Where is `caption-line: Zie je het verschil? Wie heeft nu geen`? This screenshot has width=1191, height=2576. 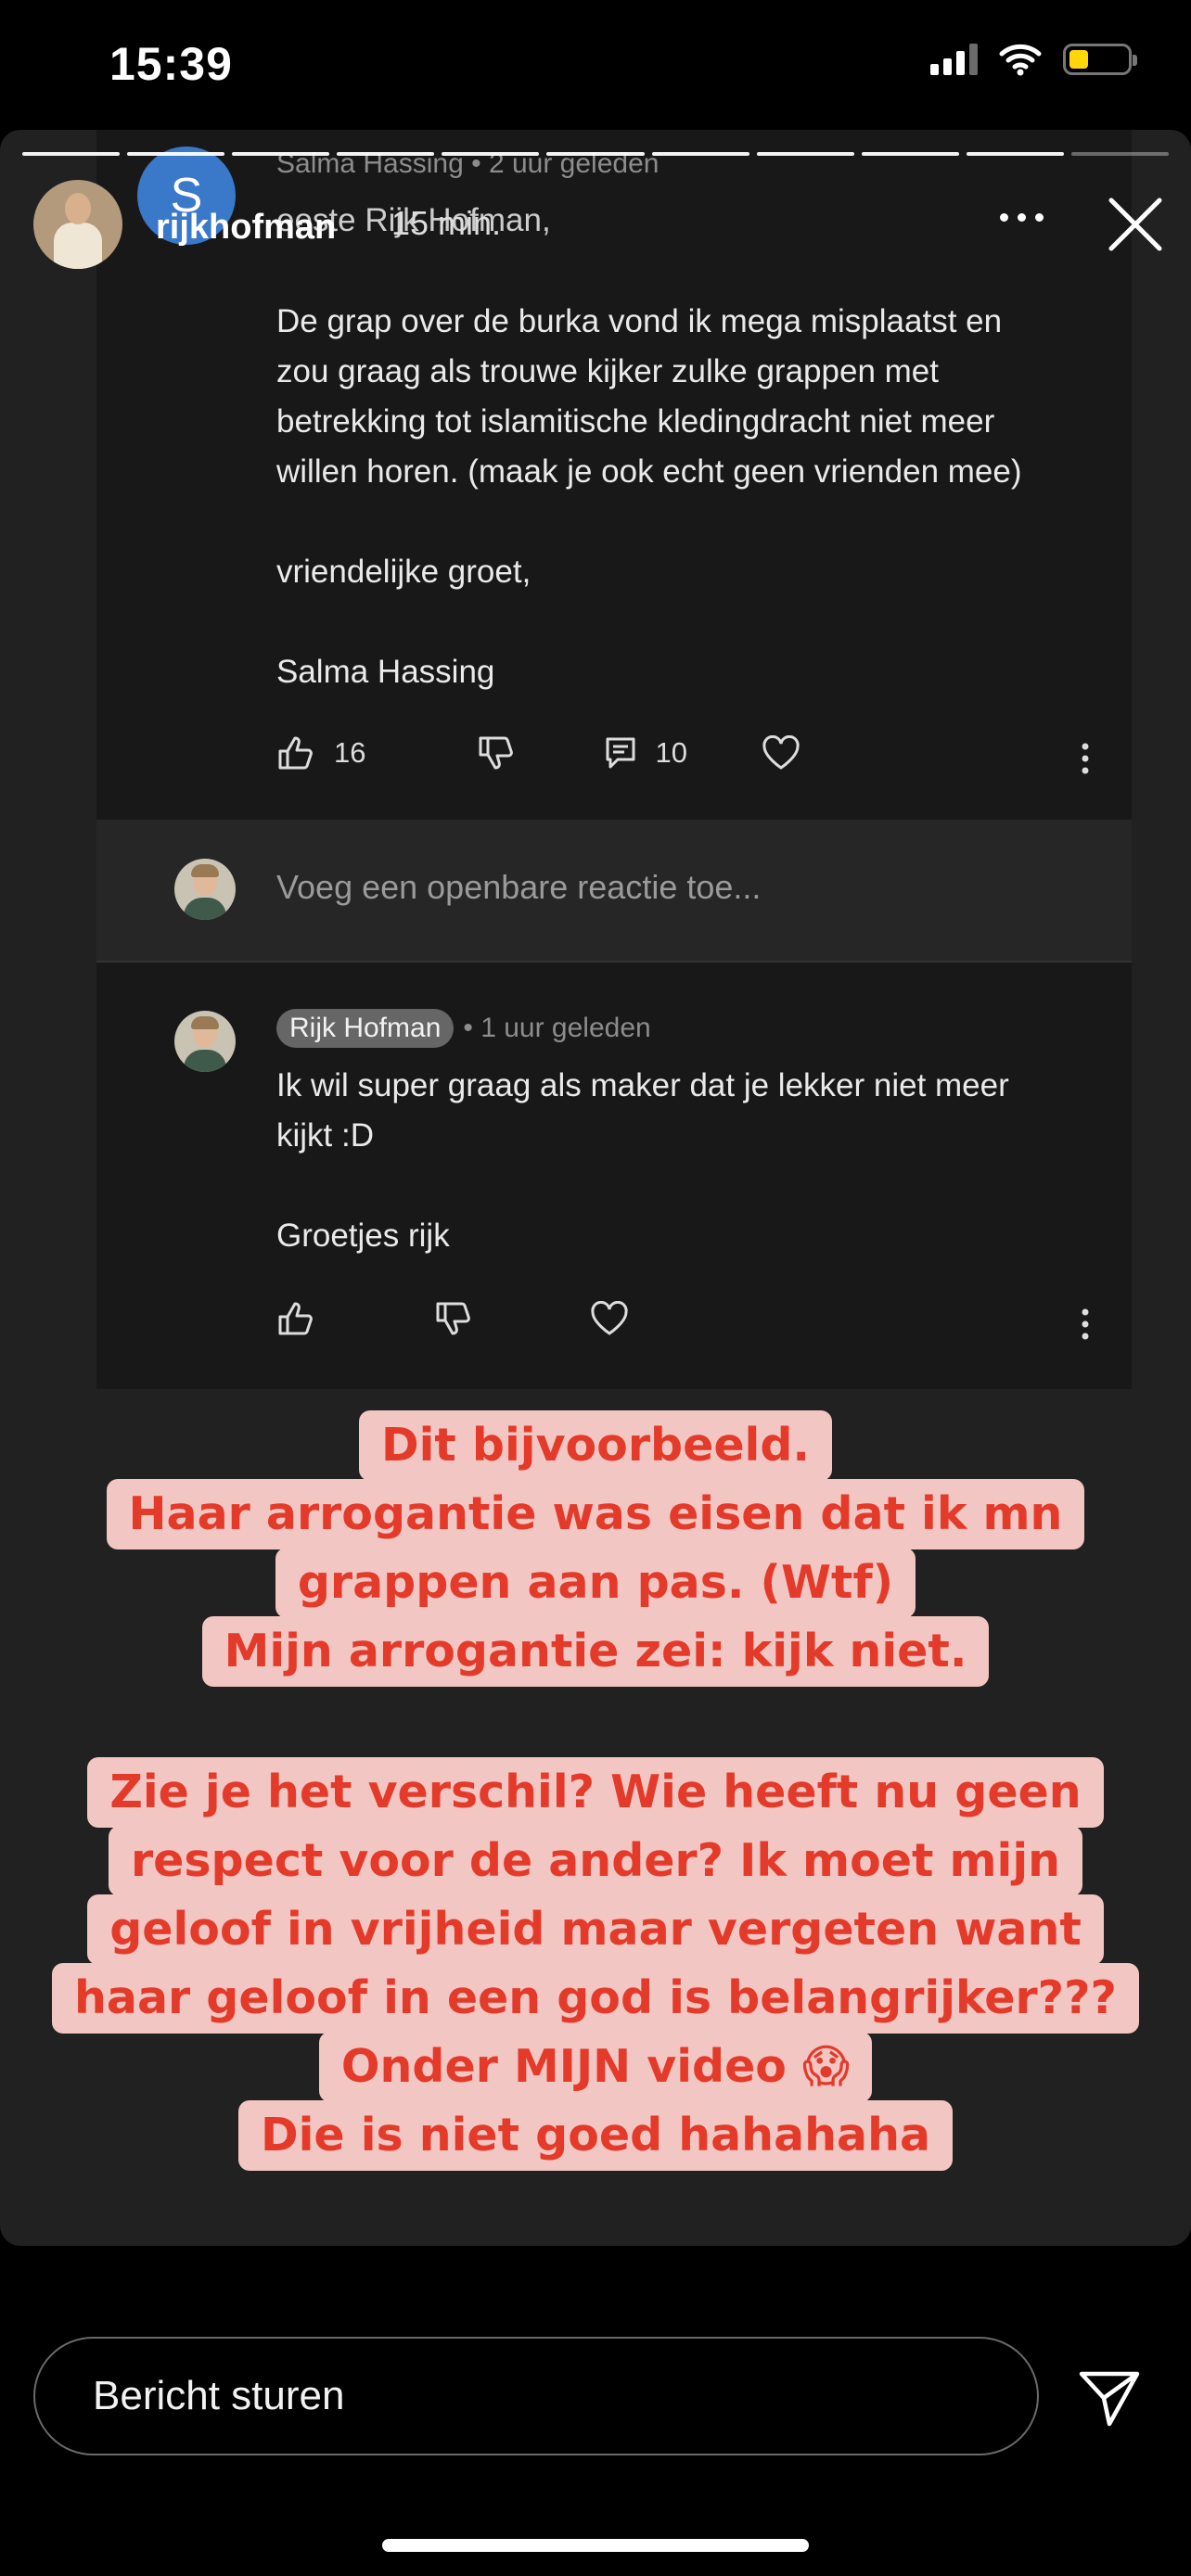
caption-line: Zie je het verschil? Wie heeft nu geen is located at coordinates (595, 1793).